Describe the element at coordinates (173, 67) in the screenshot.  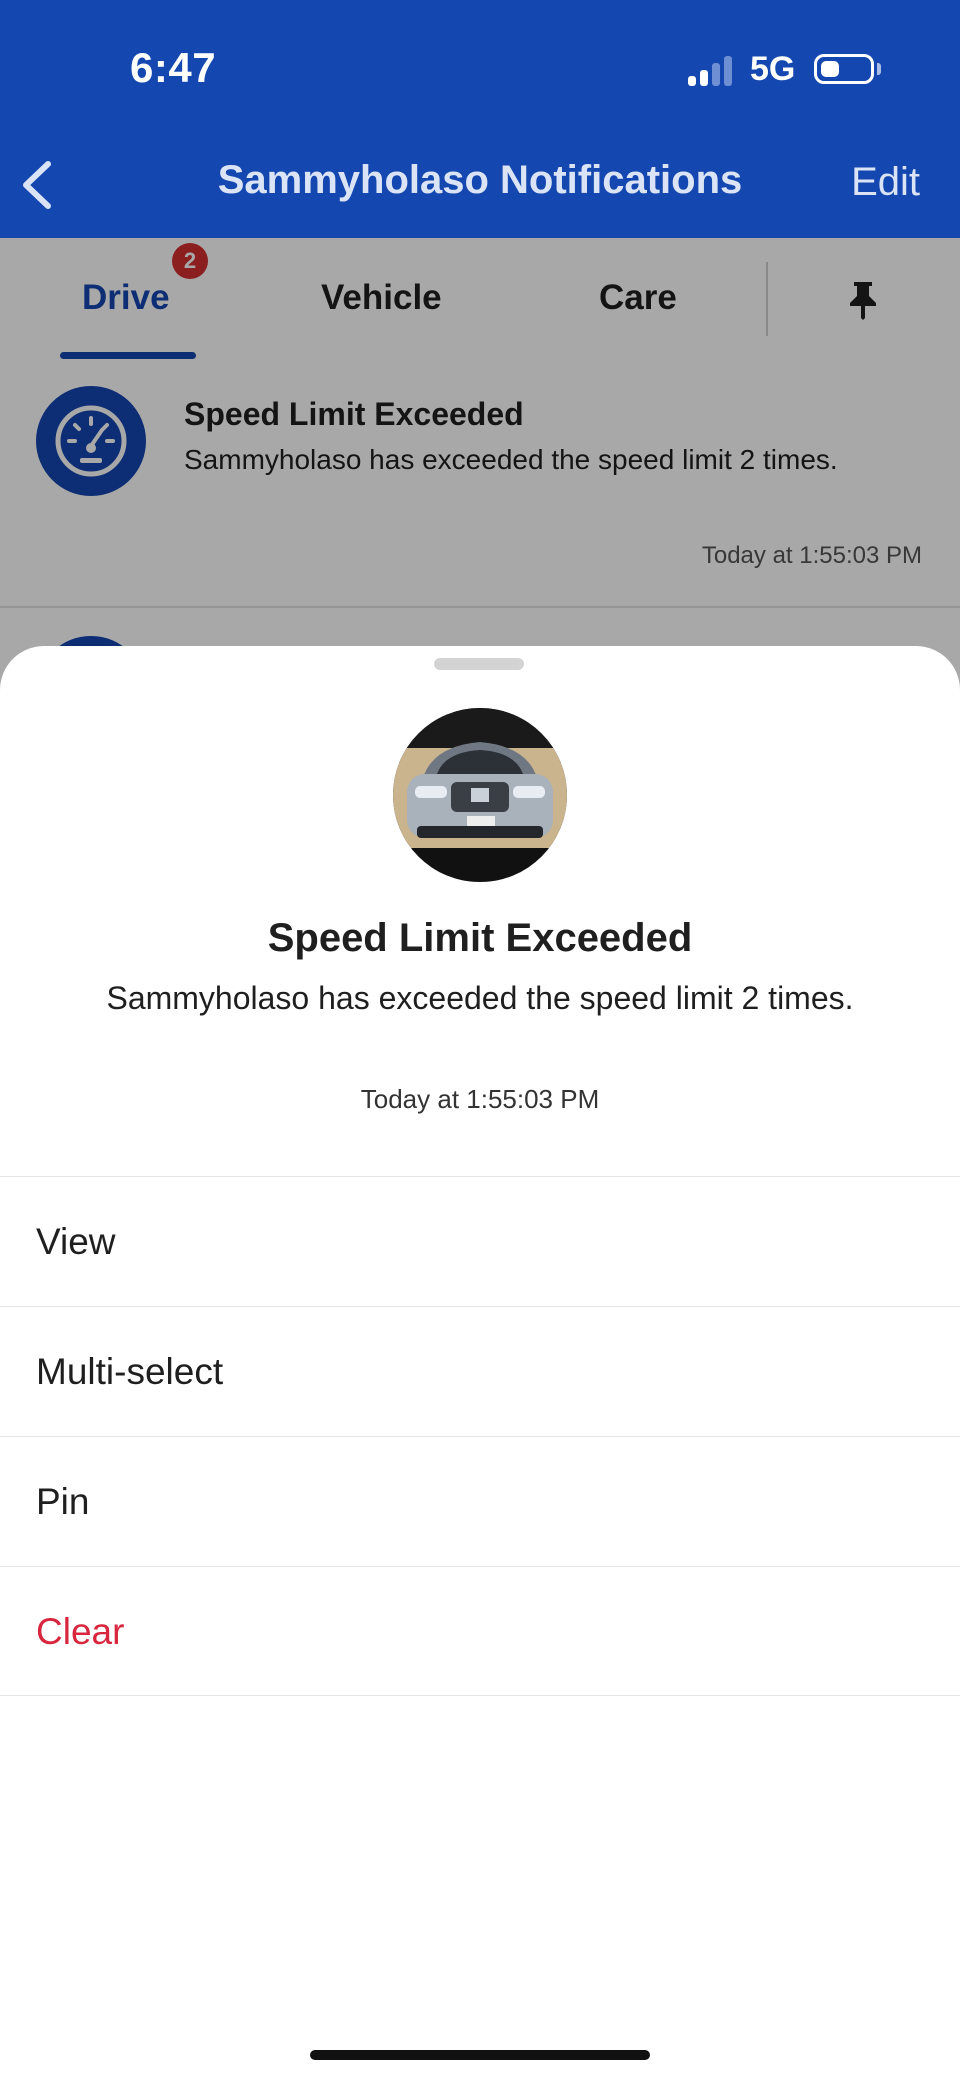
I see `status-time: 6:47` at that location.